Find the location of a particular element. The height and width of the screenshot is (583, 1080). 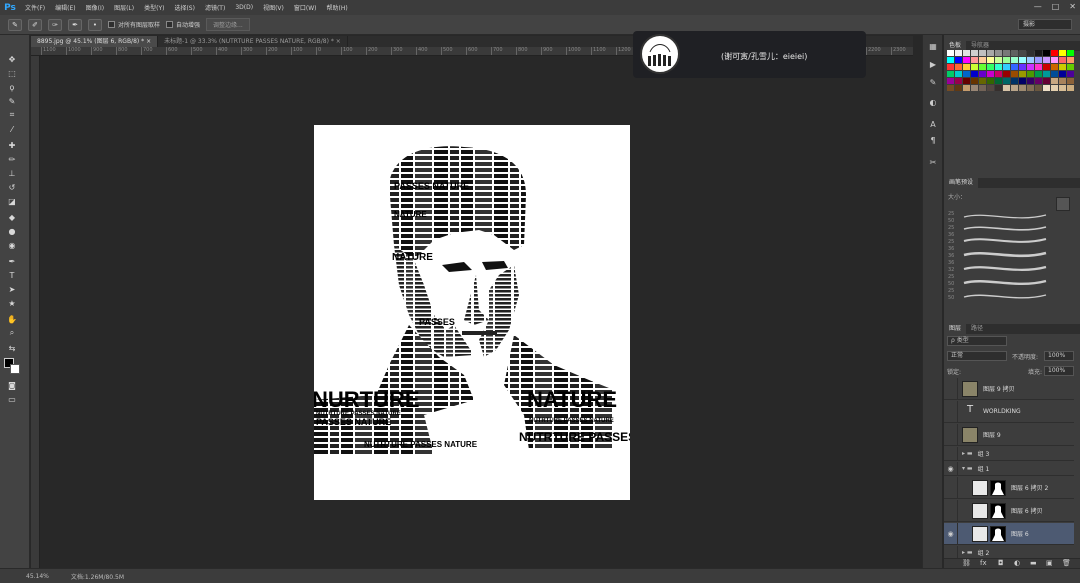

swap-colors-icon: ⇆ is located at coordinates (12, 348).